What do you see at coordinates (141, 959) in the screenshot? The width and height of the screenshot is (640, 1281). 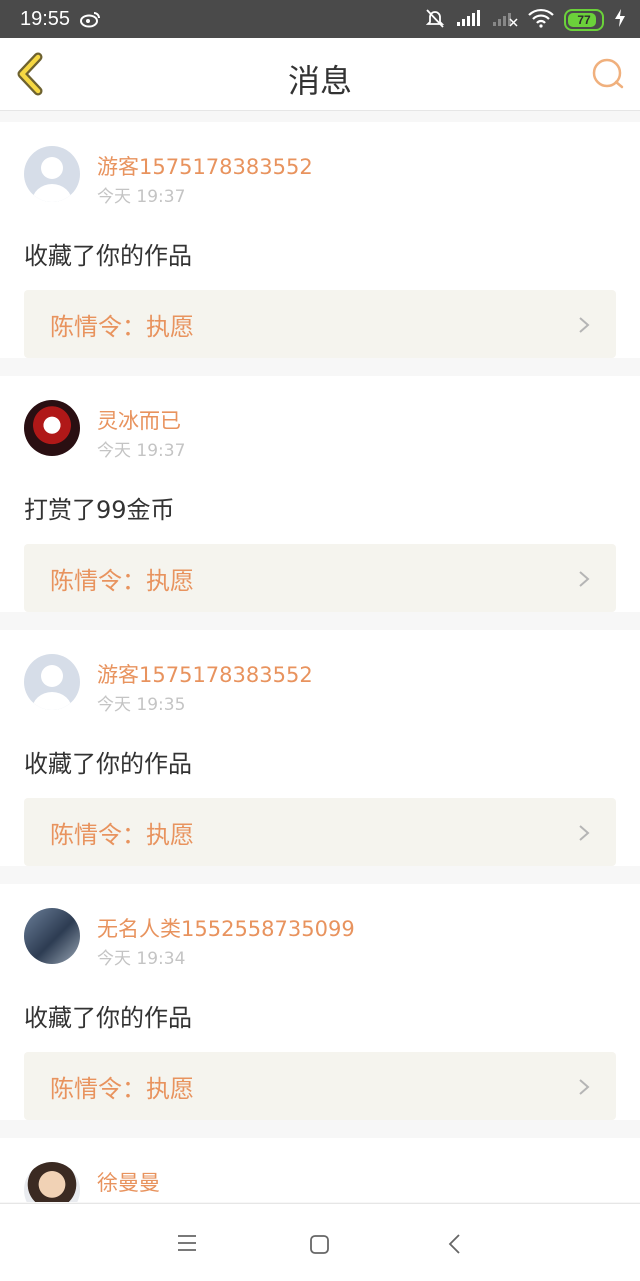 I see `message-time: 今天 19:34` at bounding box center [141, 959].